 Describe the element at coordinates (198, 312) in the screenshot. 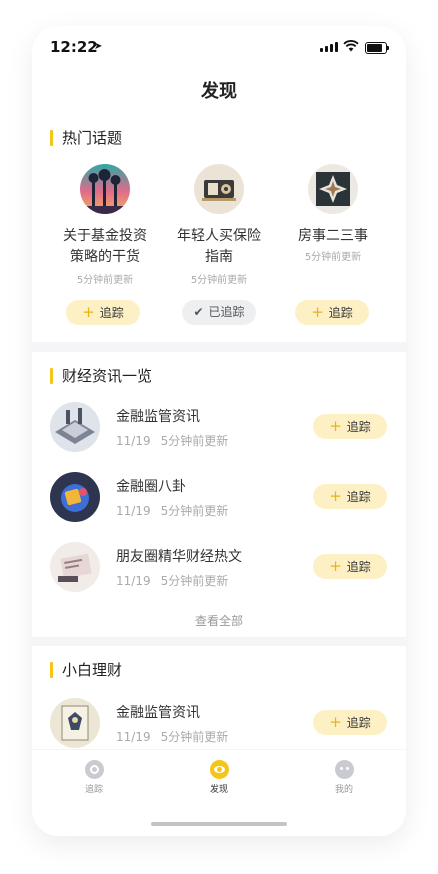

I see `checkmark-icon: ✔` at that location.